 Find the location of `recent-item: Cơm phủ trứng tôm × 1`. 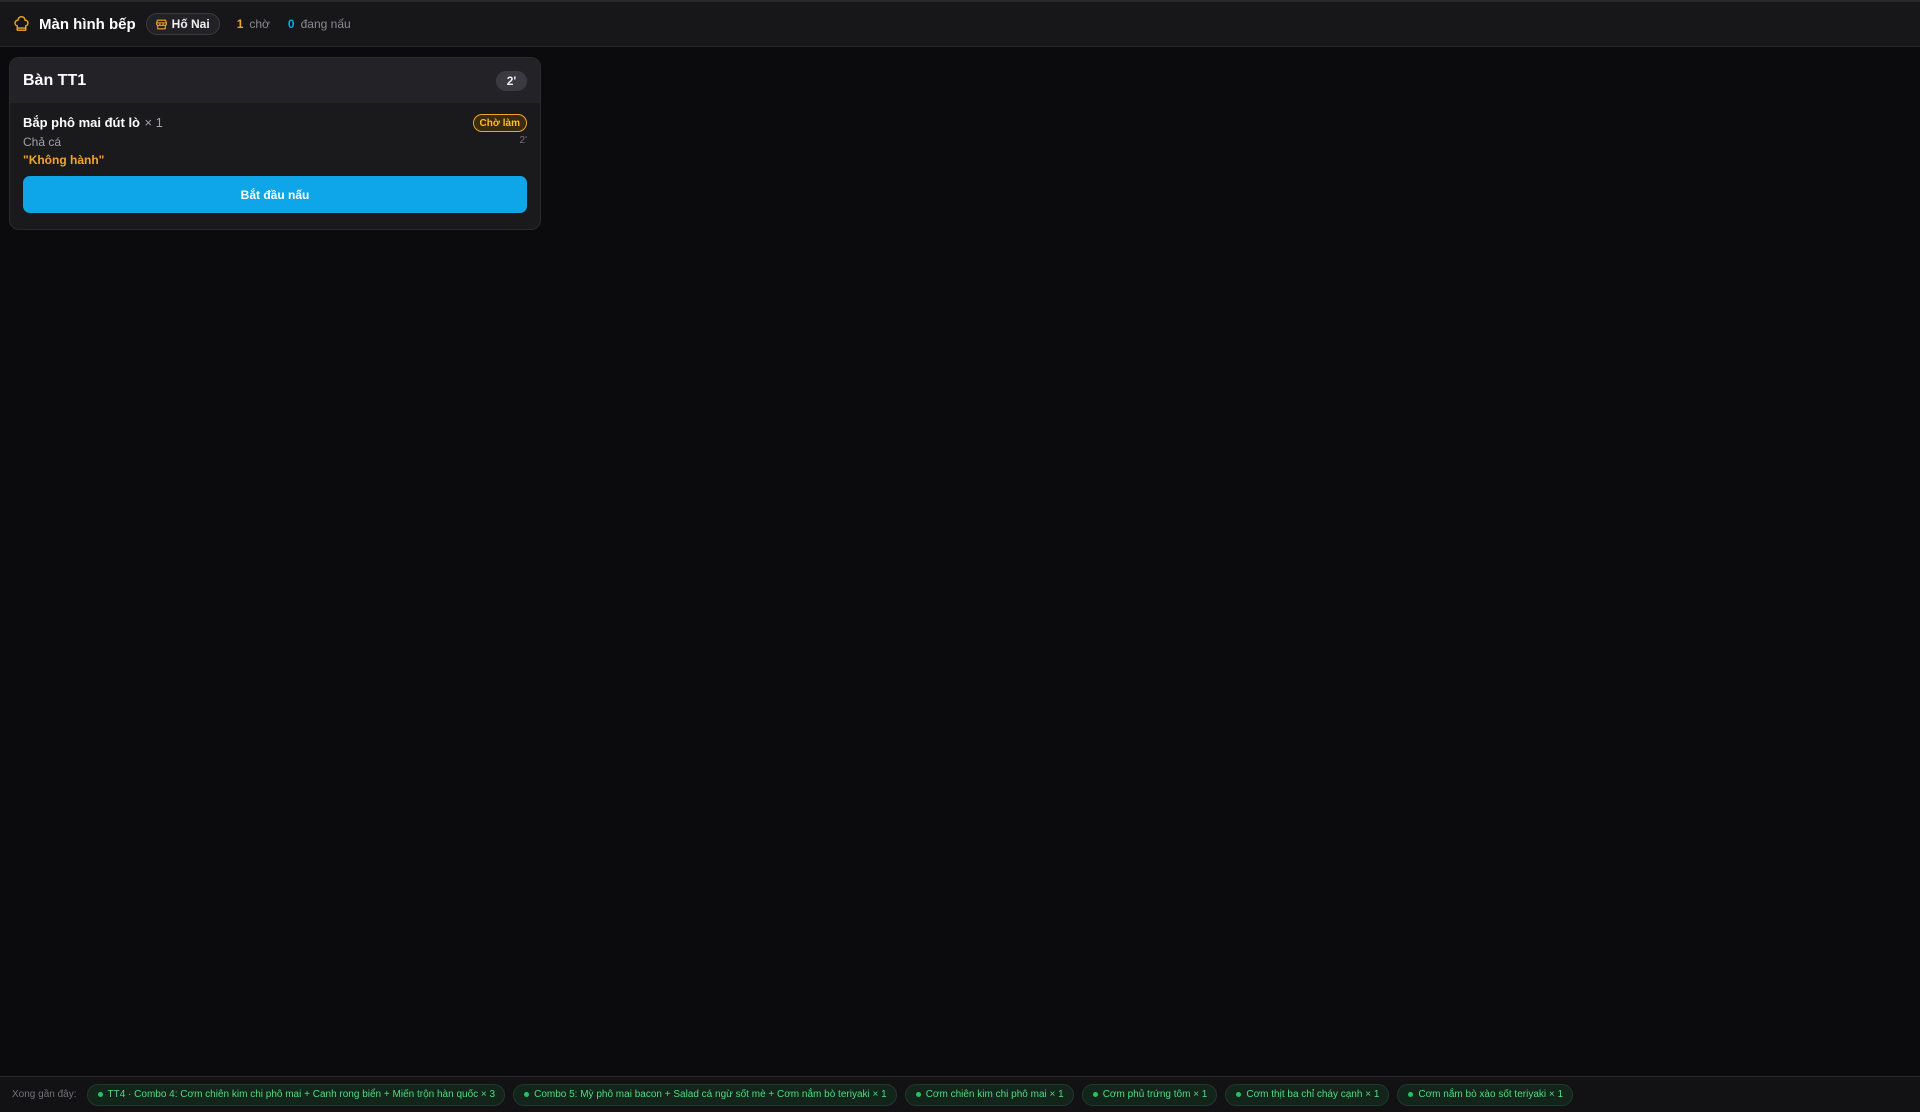

recent-item: Cơm phủ trứng tôm × 1 is located at coordinates (1149, 1094).